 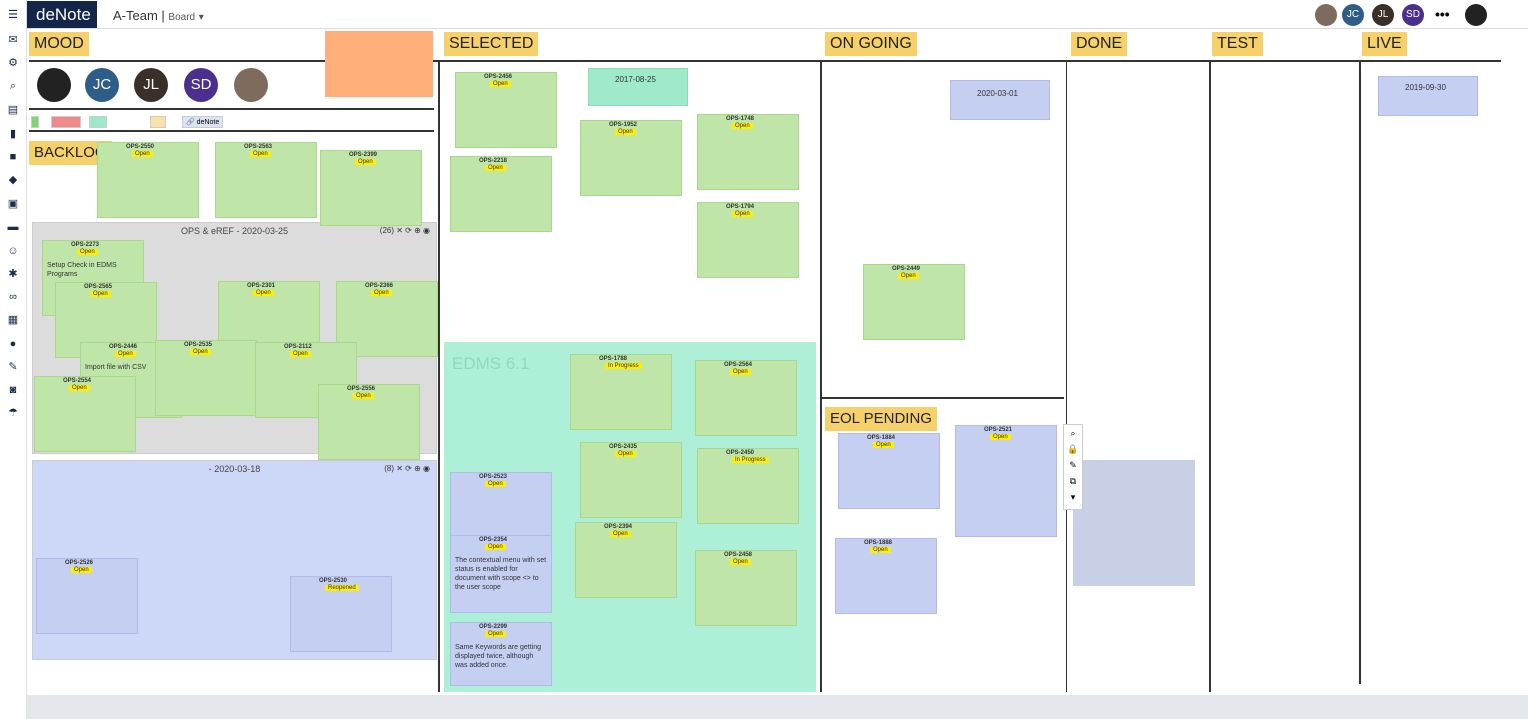 What do you see at coordinates (13, 86) in the screenshot?
I see `search-icon: ⌕` at bounding box center [13, 86].